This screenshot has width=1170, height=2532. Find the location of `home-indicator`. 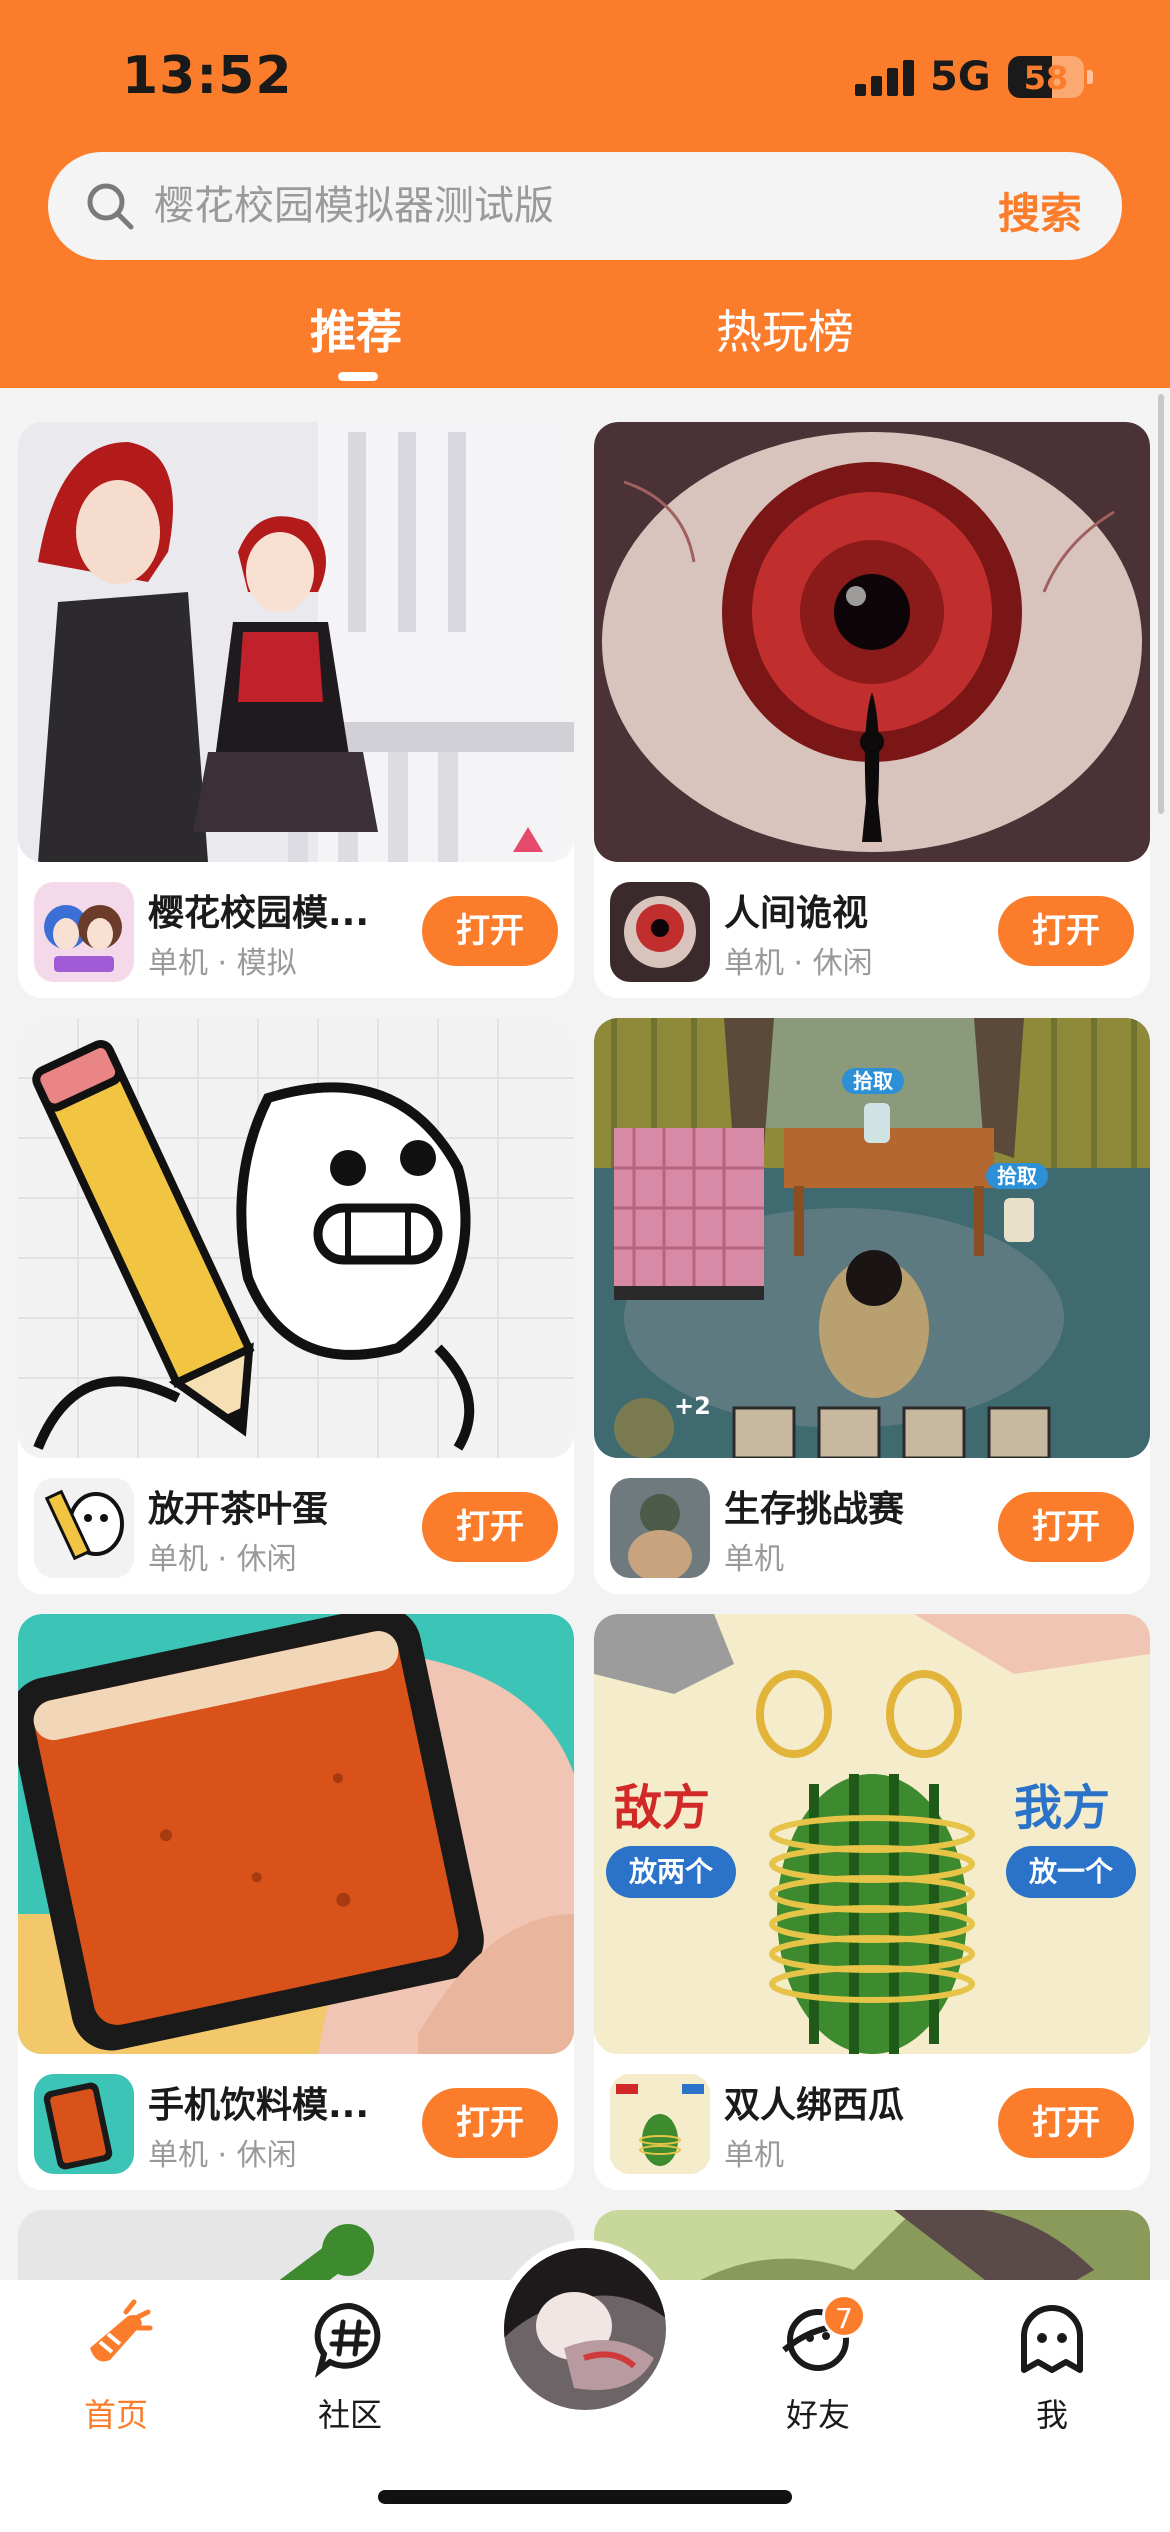

home-indicator is located at coordinates (585, 2497).